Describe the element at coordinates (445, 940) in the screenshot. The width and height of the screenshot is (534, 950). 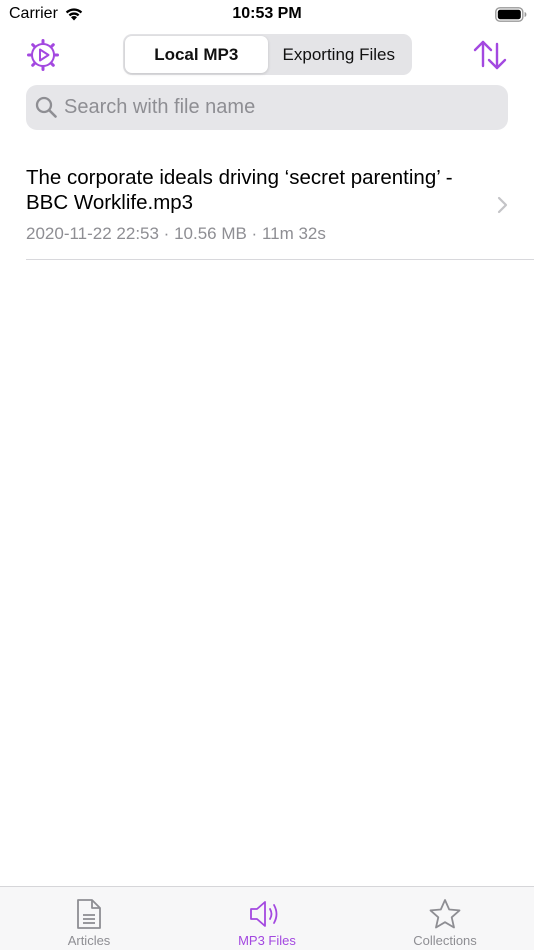
I see `tab-label: Collections` at that location.